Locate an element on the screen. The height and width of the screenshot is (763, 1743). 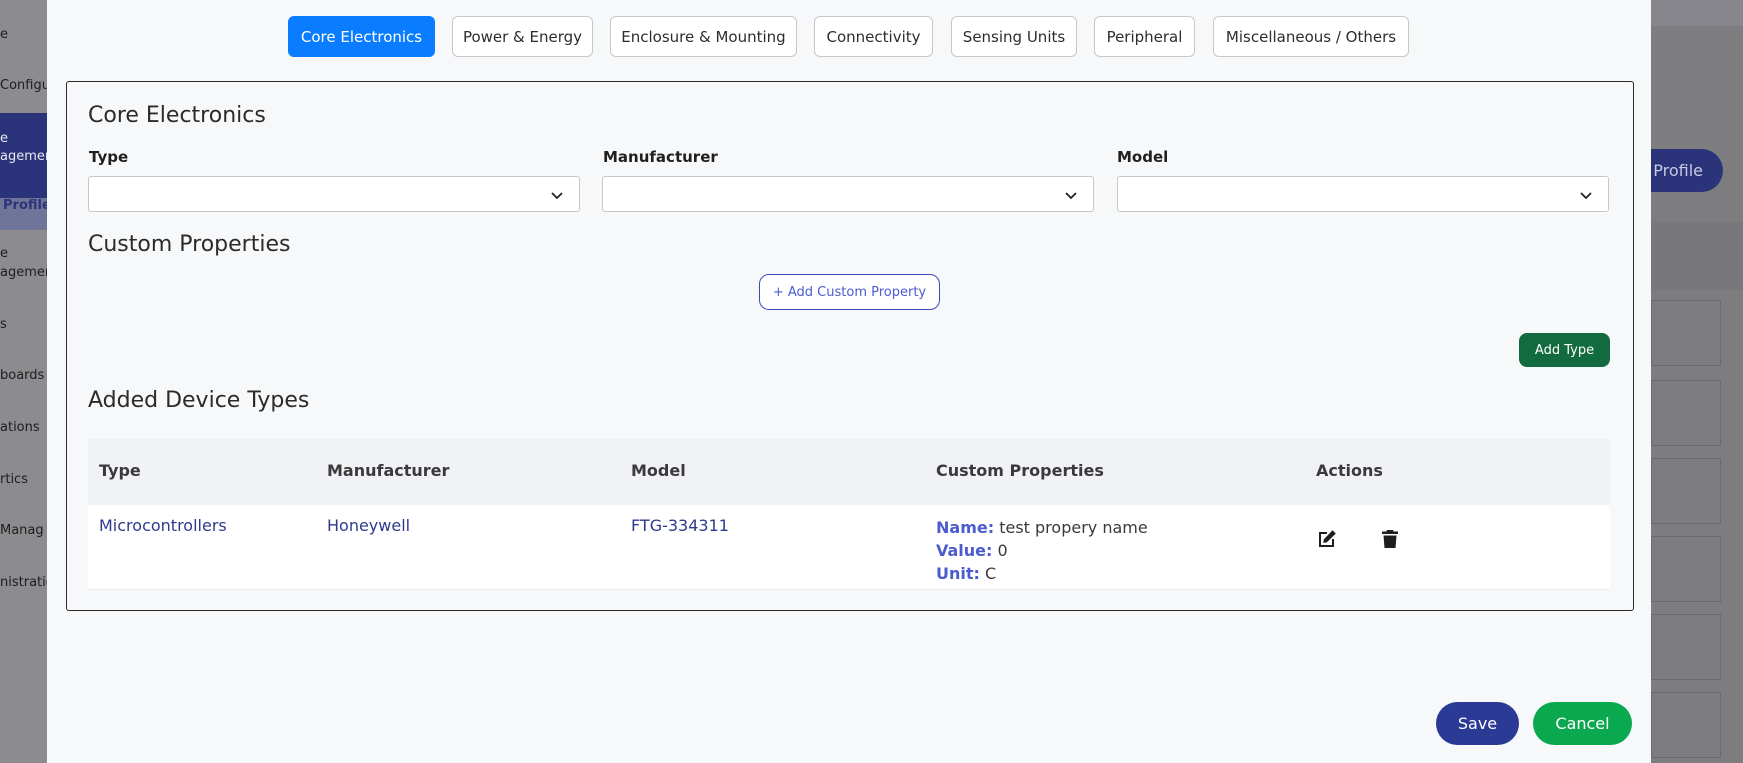
custom-property-name: Name: test propery name is located at coordinates (1042, 527).